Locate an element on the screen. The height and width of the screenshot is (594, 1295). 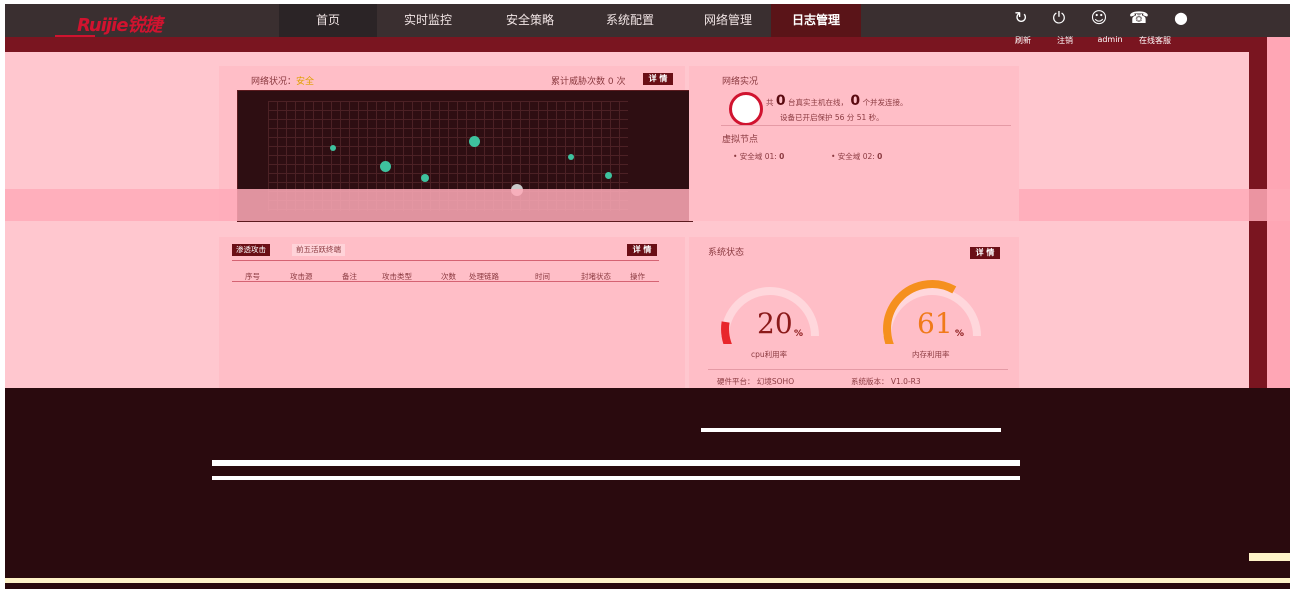
cpu-unit: % is located at coordinates (799, 334).